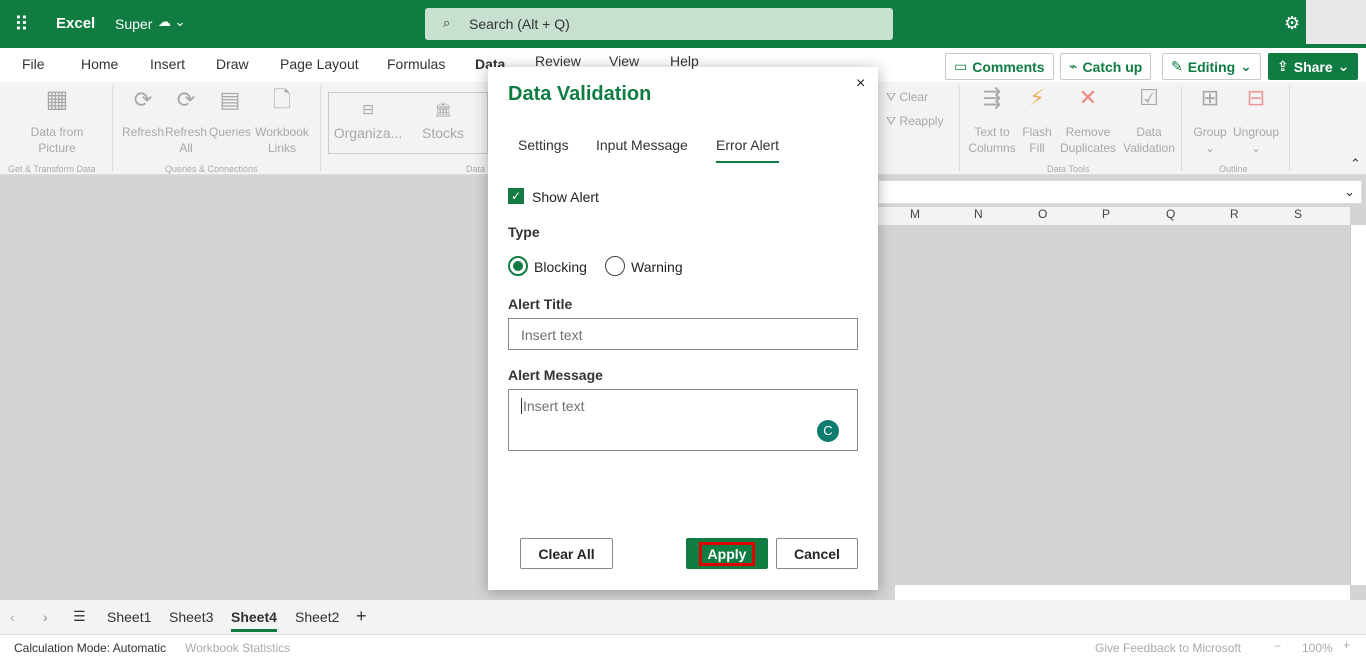 The width and height of the screenshot is (1366, 657). I want to click on chevron-down-icon: ☁ ⌄, so click(172, 22).